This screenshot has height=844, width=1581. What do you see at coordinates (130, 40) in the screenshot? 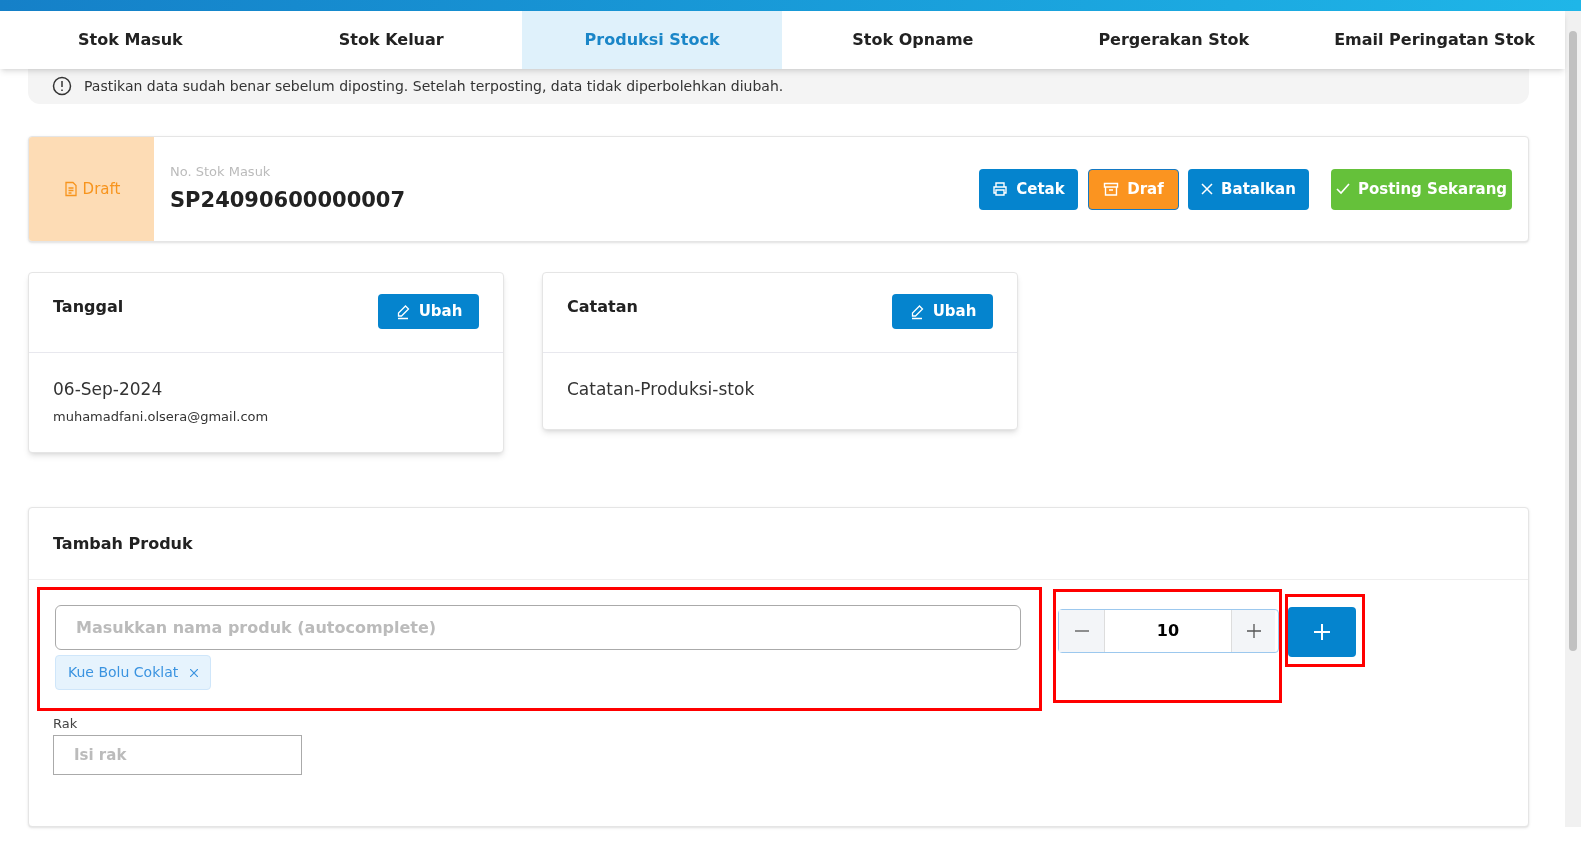
I see `tab: Stok Masuk` at bounding box center [130, 40].